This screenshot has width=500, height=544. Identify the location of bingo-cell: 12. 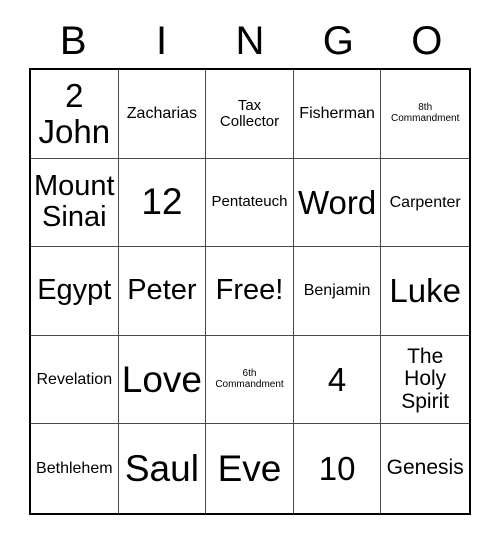
(162, 203).